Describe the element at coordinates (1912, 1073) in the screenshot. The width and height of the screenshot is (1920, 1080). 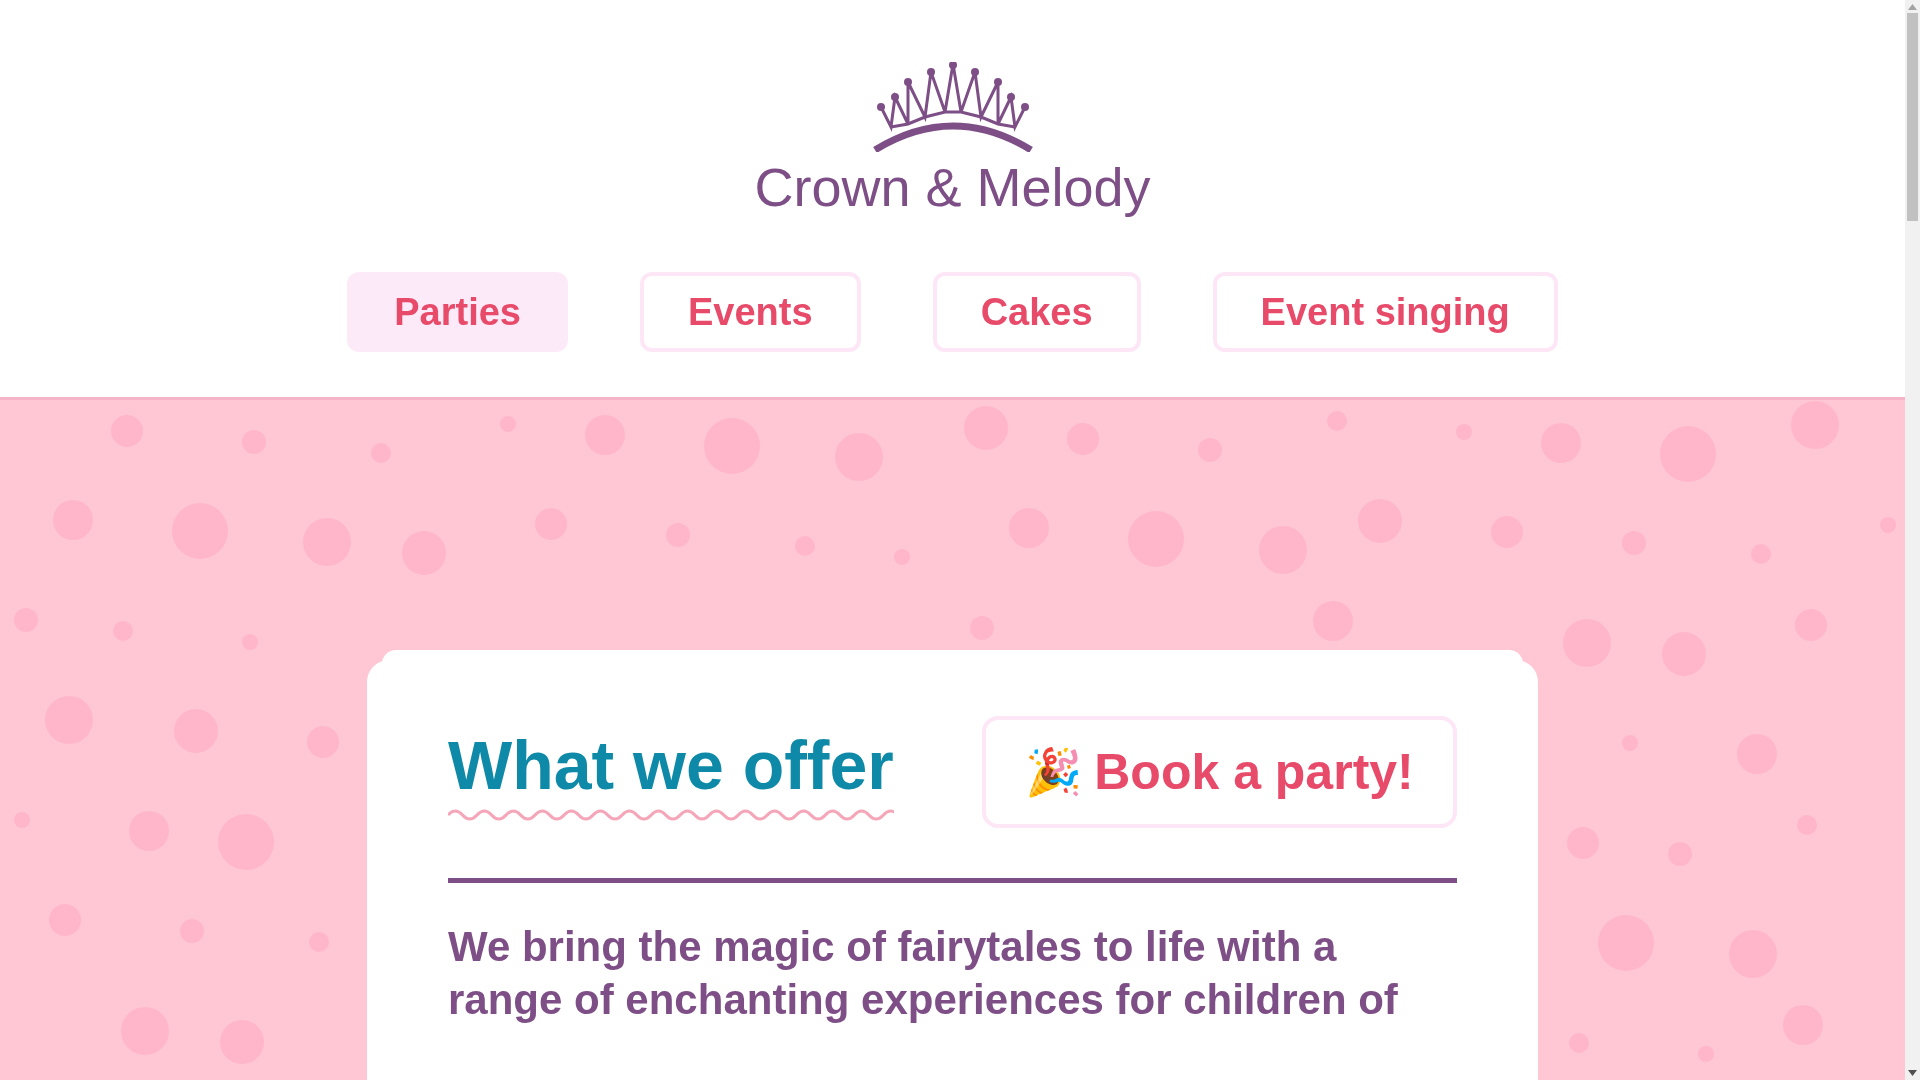
I see `scroll-down-arrow-icon` at that location.